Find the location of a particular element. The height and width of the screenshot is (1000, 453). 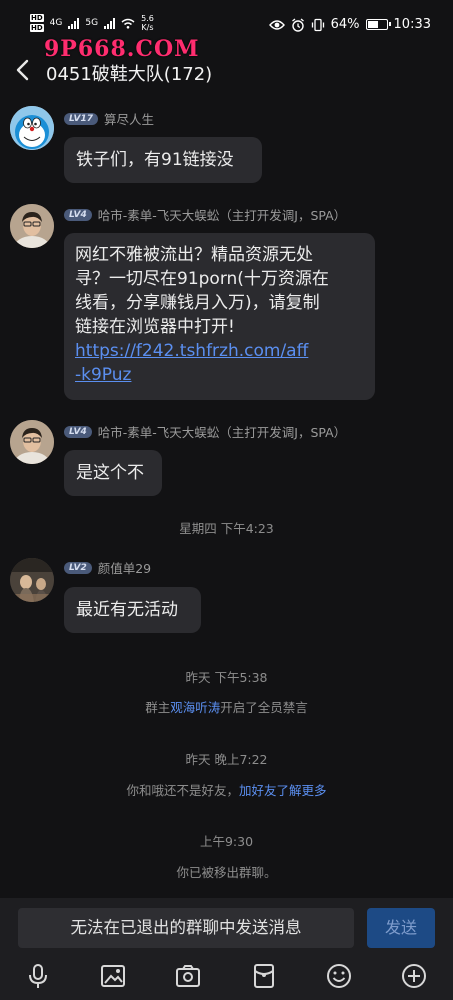

message-text: 铁子们，有91链接没 is located at coordinates (155, 160).